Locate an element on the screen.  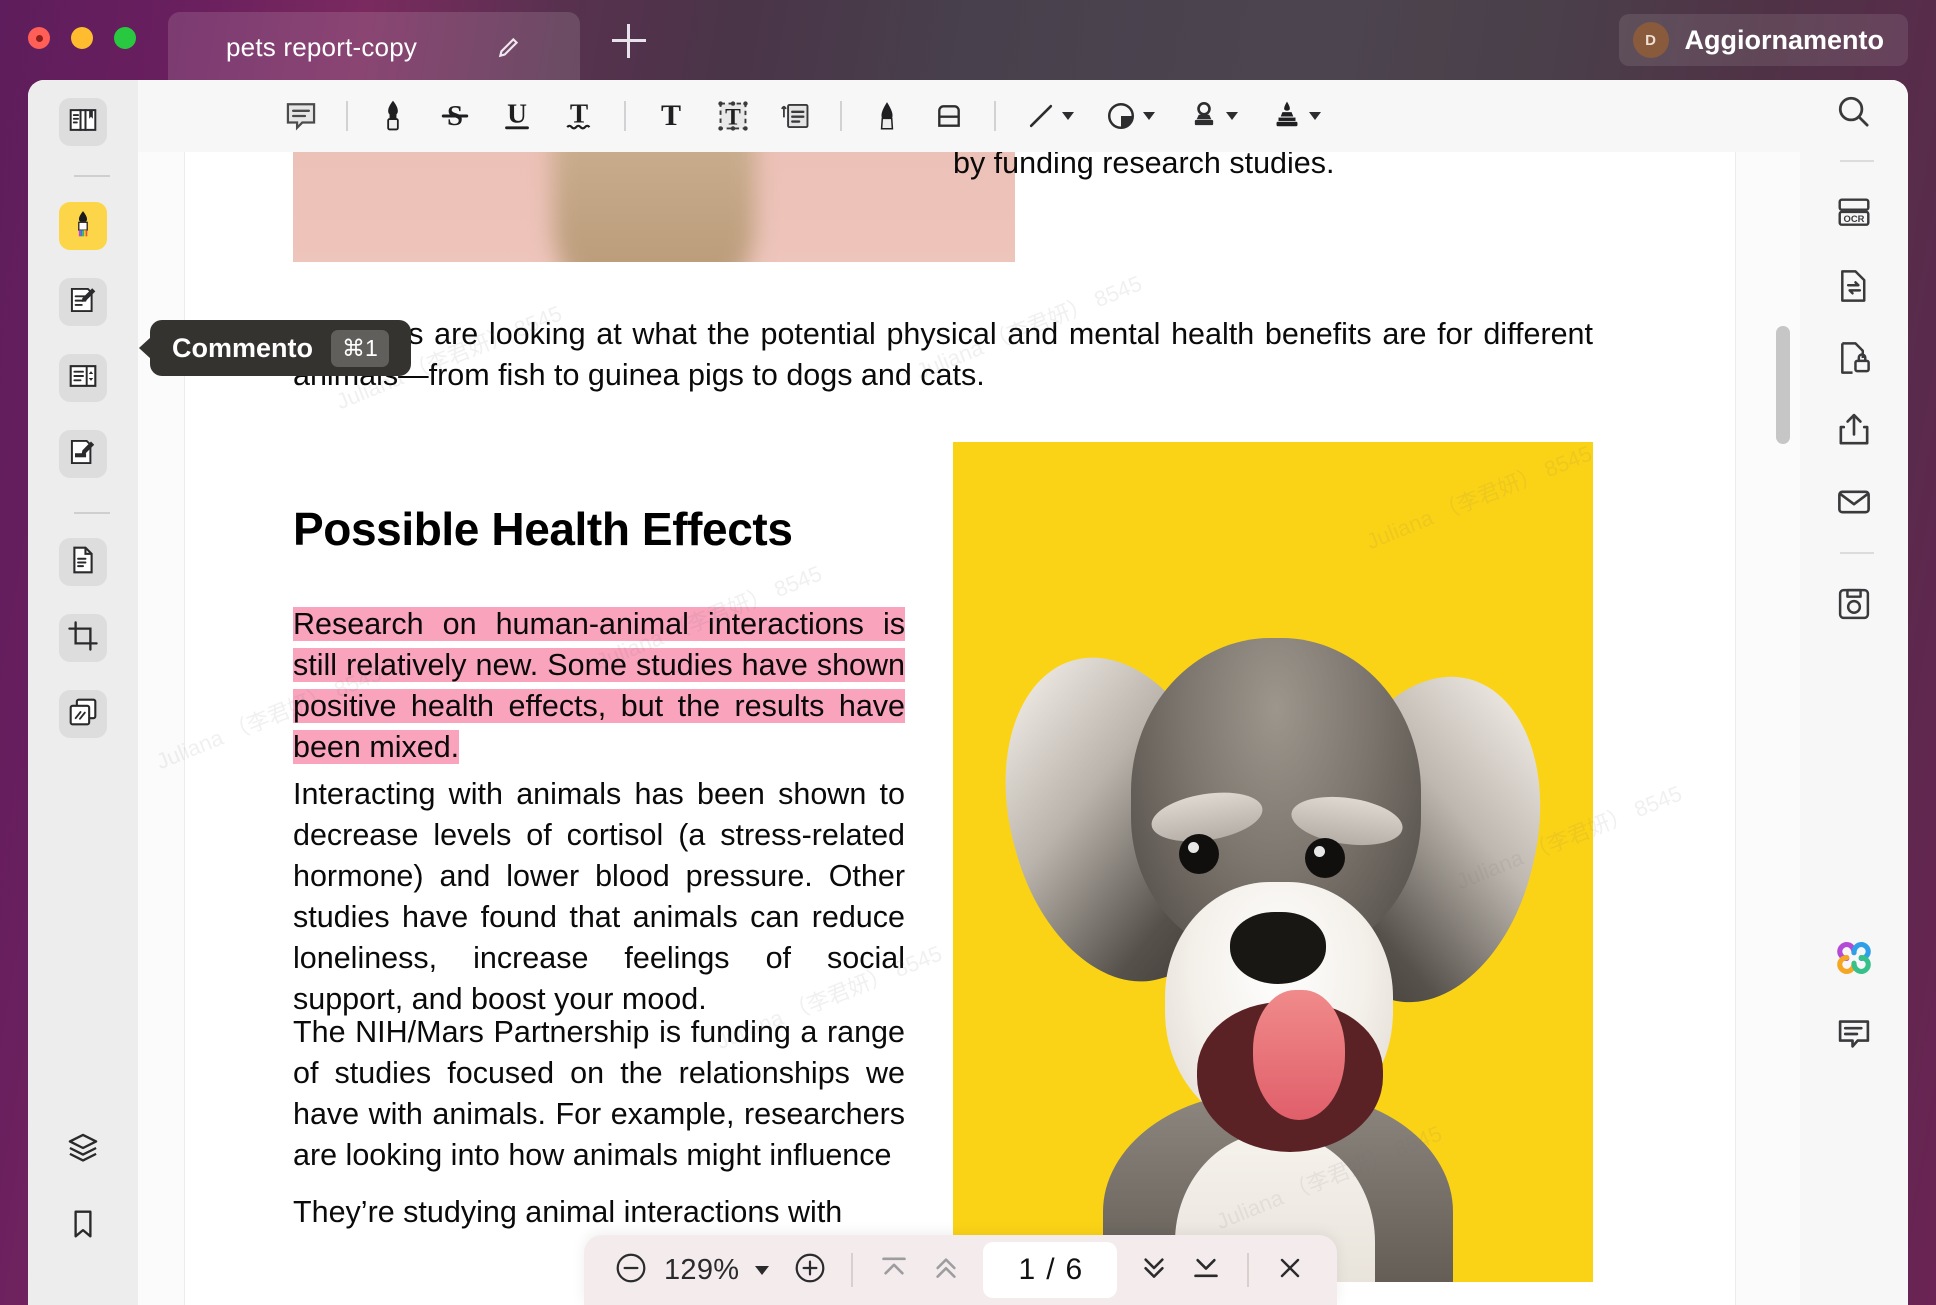
sign-icon is located at coordinates (83, 454).